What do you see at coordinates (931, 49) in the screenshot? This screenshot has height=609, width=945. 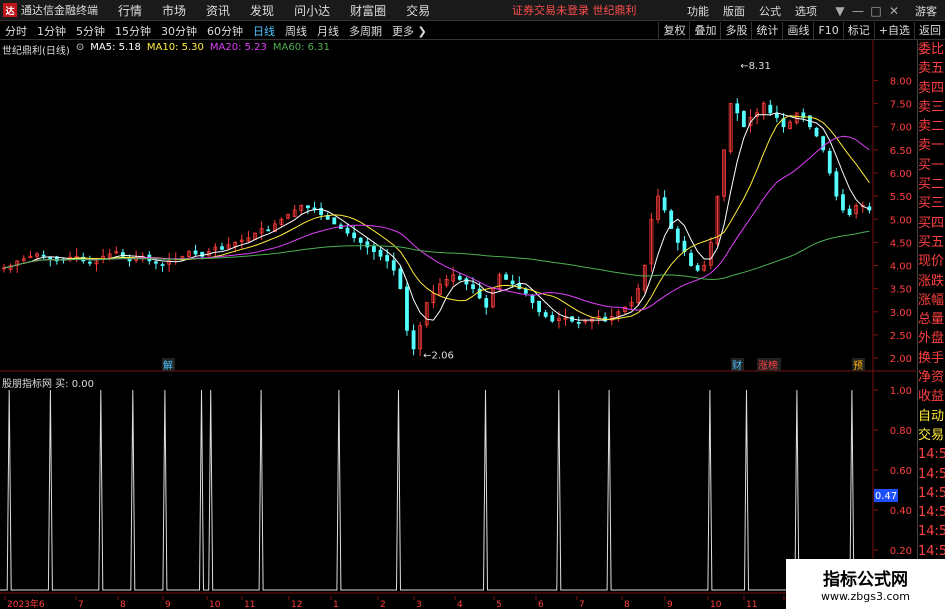 I see `side-item: 委比` at bounding box center [931, 49].